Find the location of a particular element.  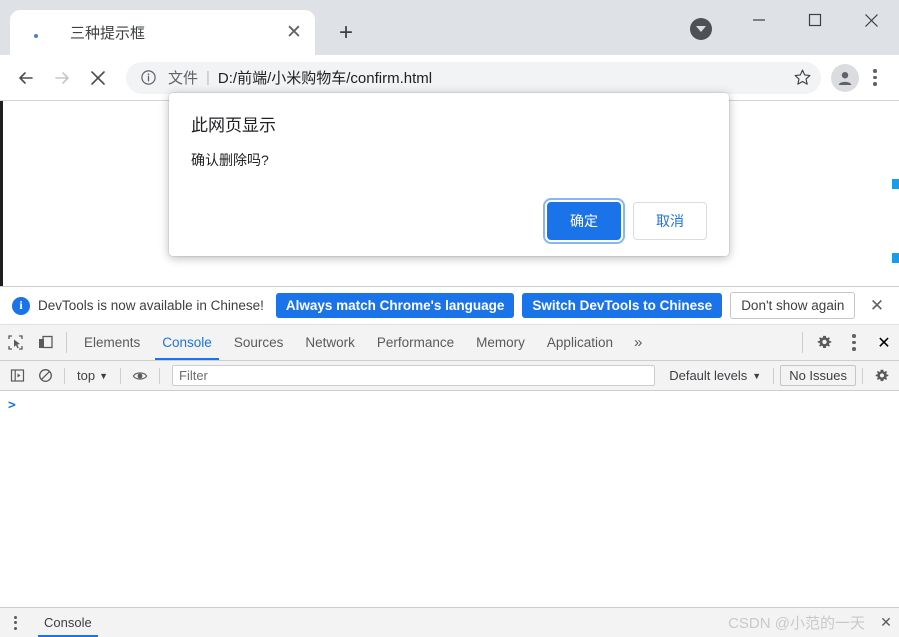

devtools-drawer: Console CSDN @小范的一天 ✕ is located at coordinates (449, 622).